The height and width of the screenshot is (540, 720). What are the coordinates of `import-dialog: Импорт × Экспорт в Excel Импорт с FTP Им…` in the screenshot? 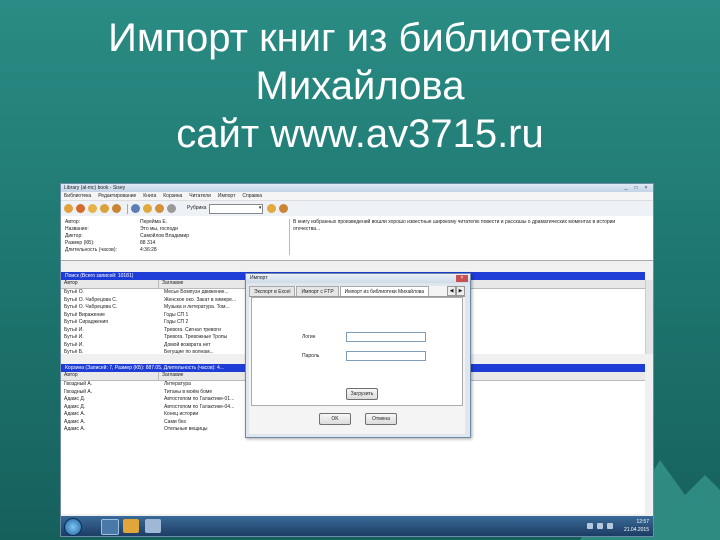 It's located at (358, 355).